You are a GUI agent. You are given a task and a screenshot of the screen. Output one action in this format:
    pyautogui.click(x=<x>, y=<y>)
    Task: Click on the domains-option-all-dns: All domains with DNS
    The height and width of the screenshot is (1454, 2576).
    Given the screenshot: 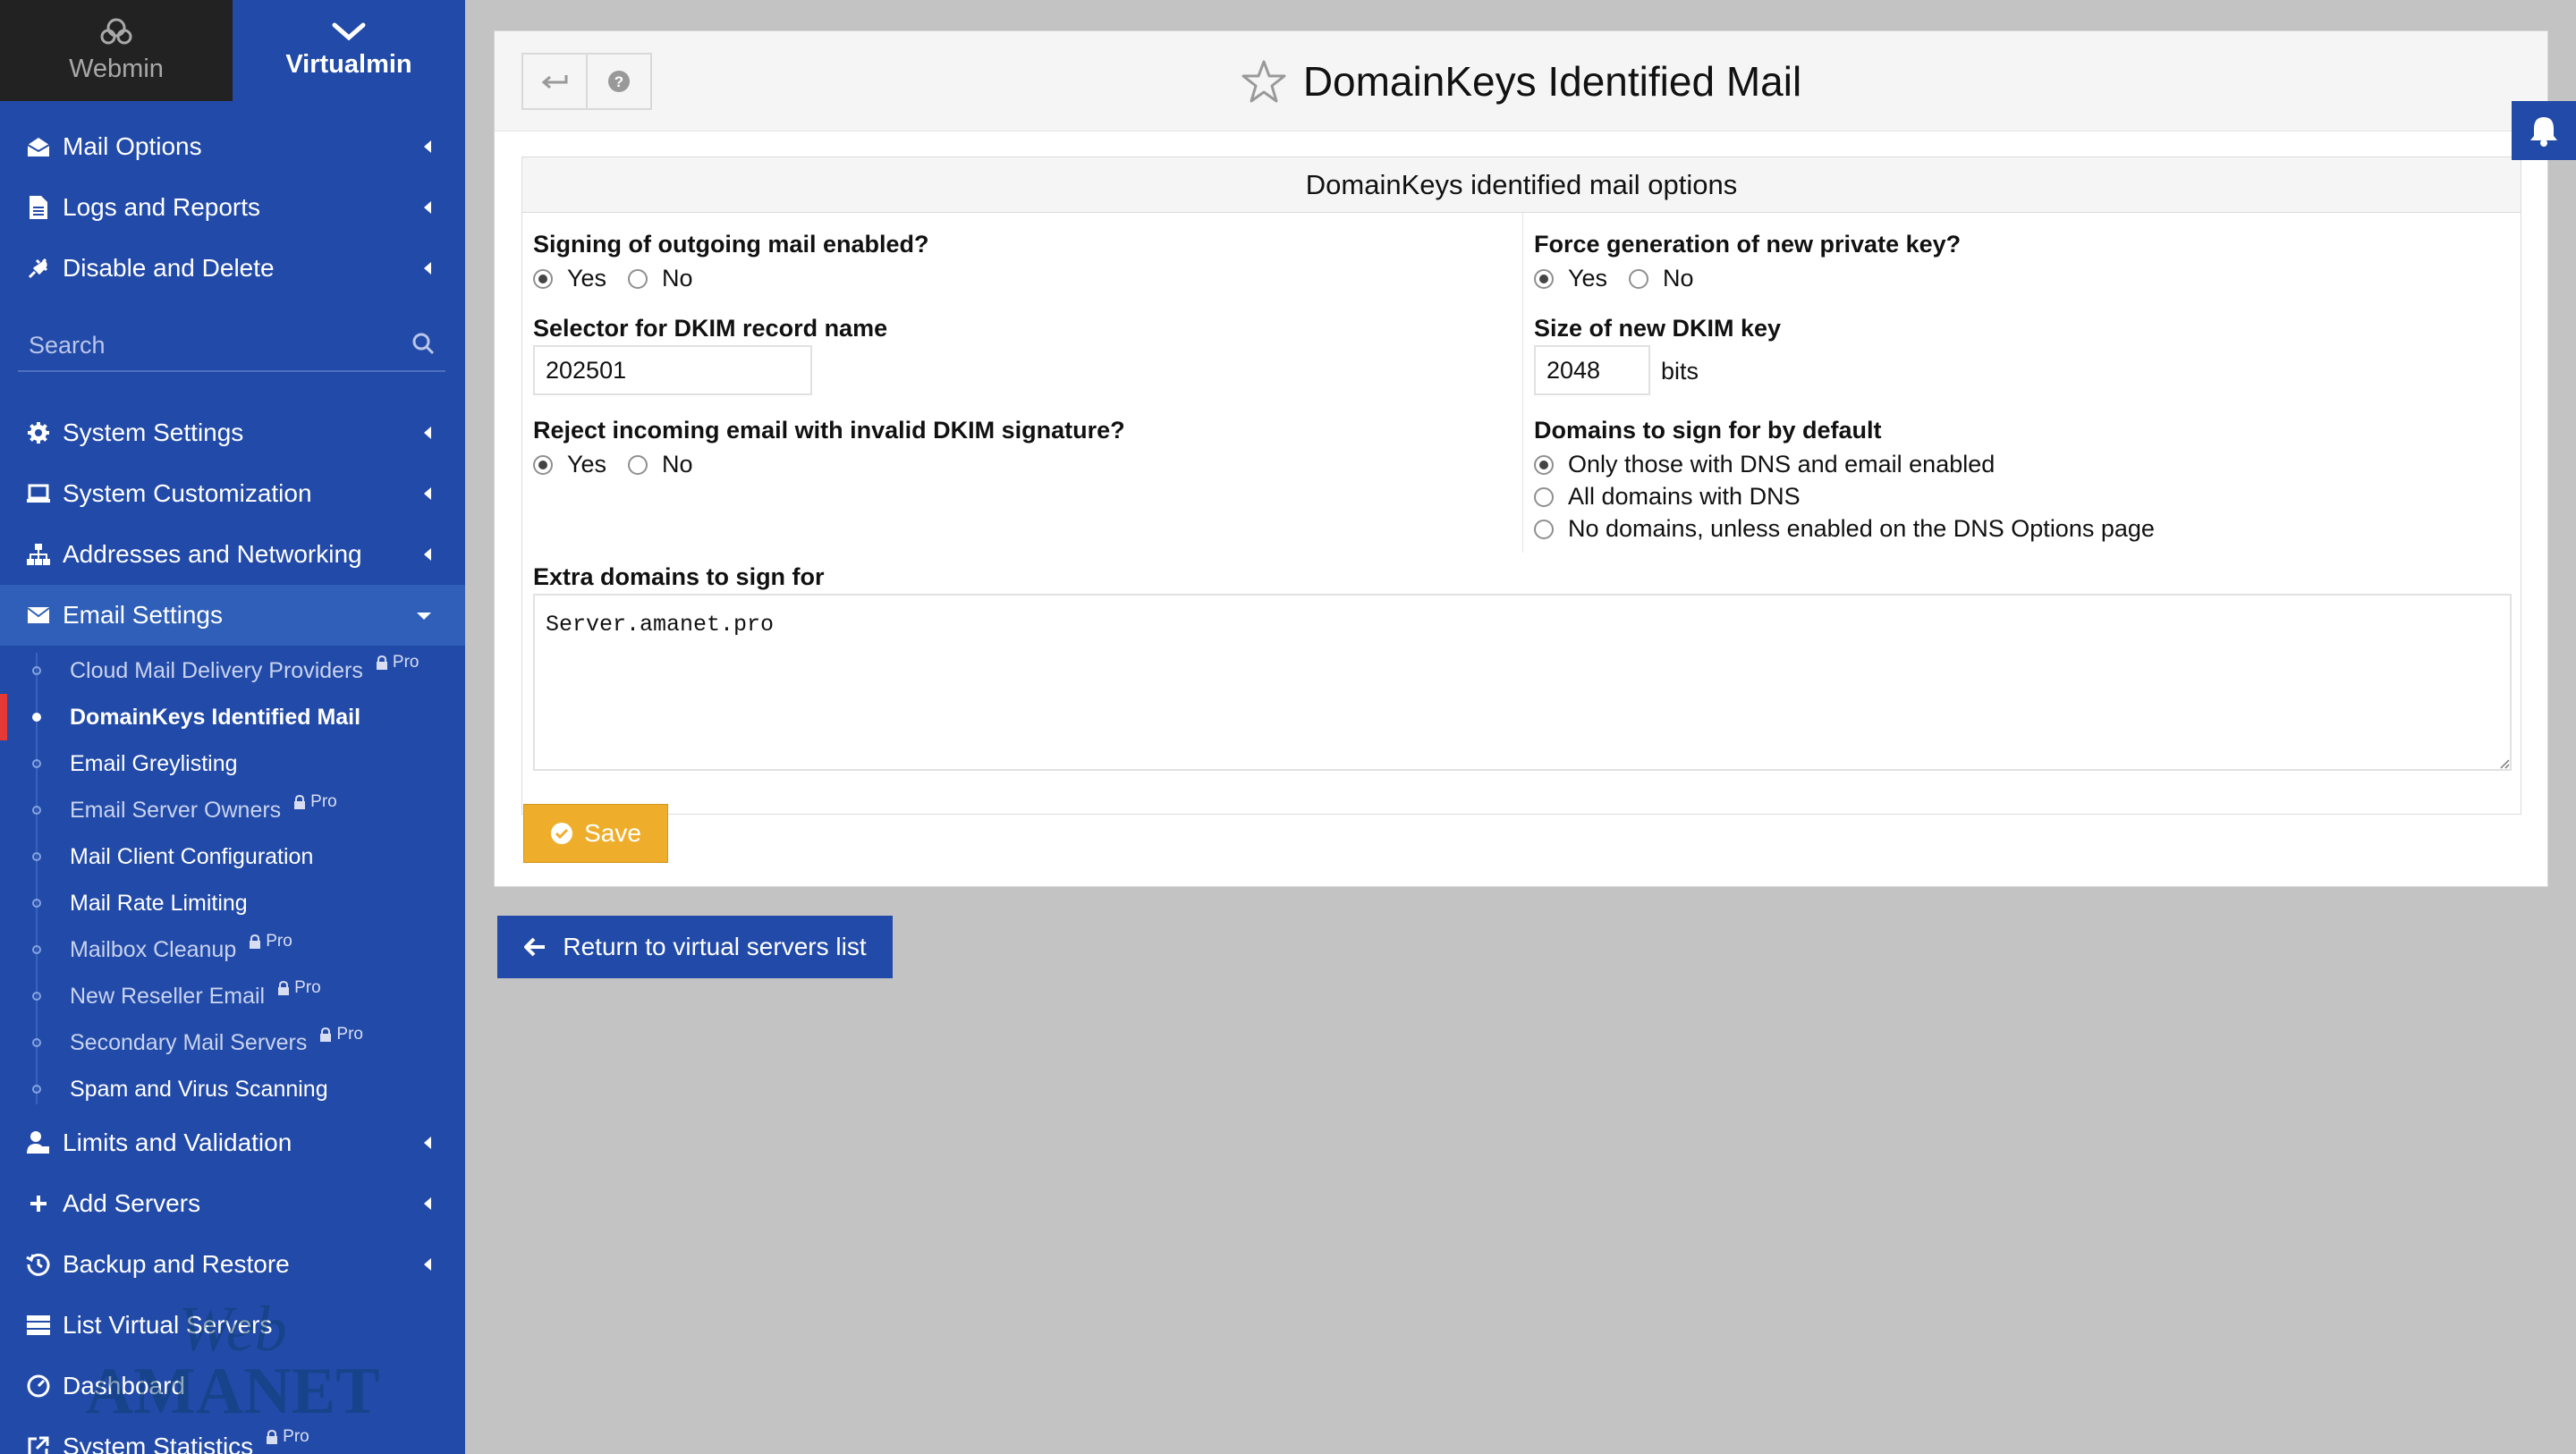 What is the action you would take?
    pyautogui.click(x=1667, y=497)
    